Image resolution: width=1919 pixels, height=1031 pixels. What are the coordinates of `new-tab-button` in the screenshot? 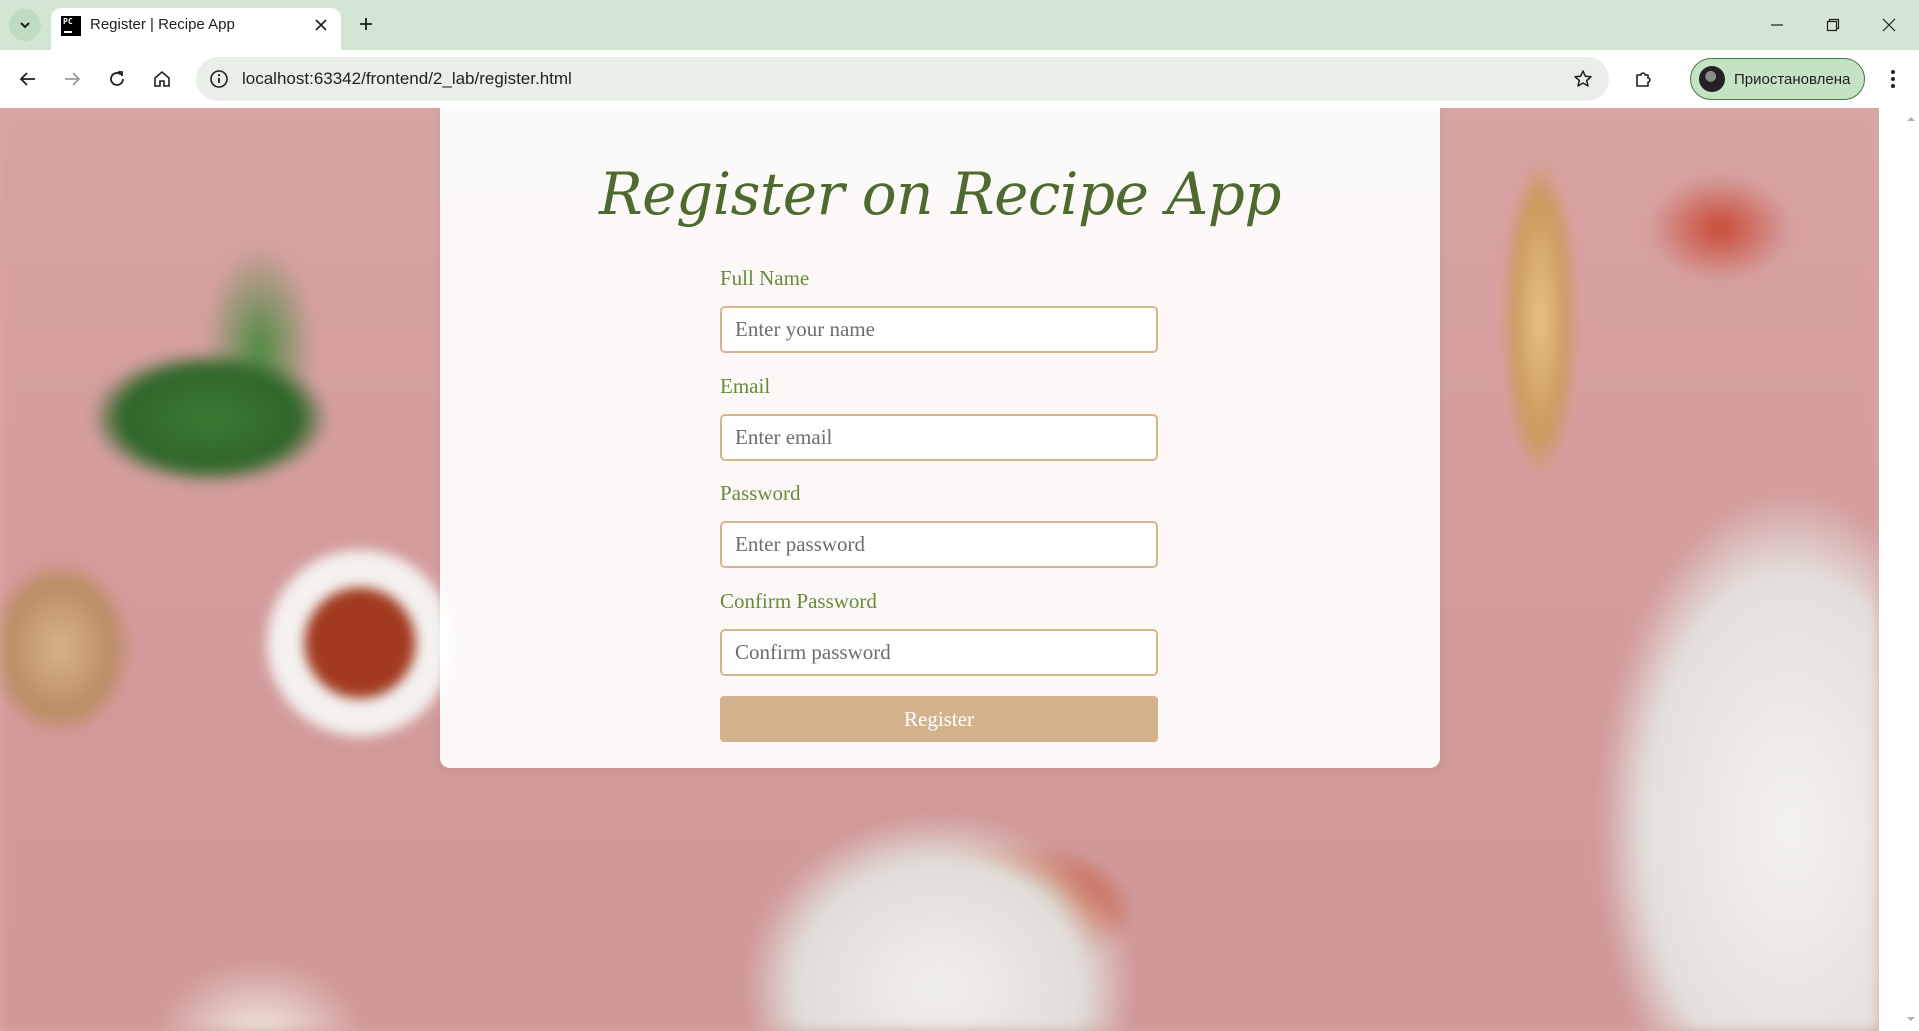 It's located at (366, 24).